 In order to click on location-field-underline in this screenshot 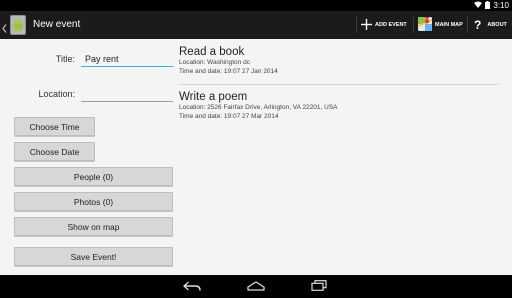, I will do `click(127, 101)`.